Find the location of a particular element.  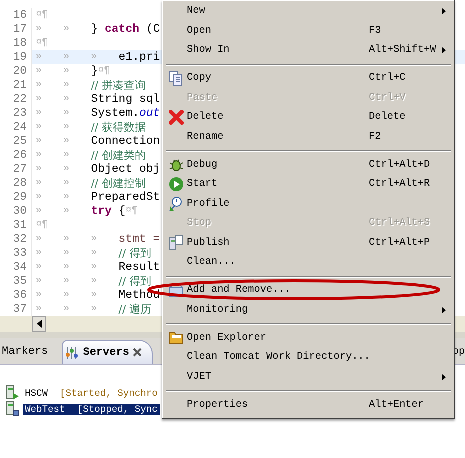

menu-item: New is located at coordinates (308, 12).